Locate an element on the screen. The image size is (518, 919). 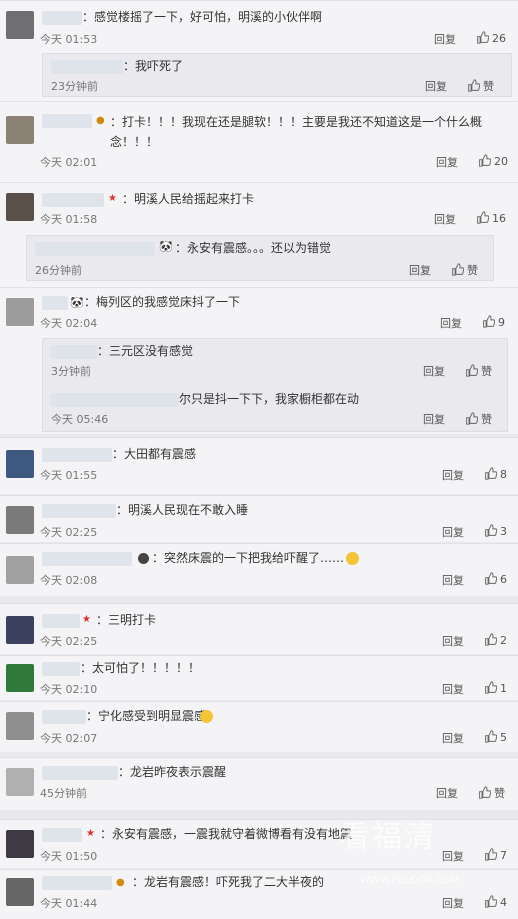
badge-icon is located at coordinates (143, 558).